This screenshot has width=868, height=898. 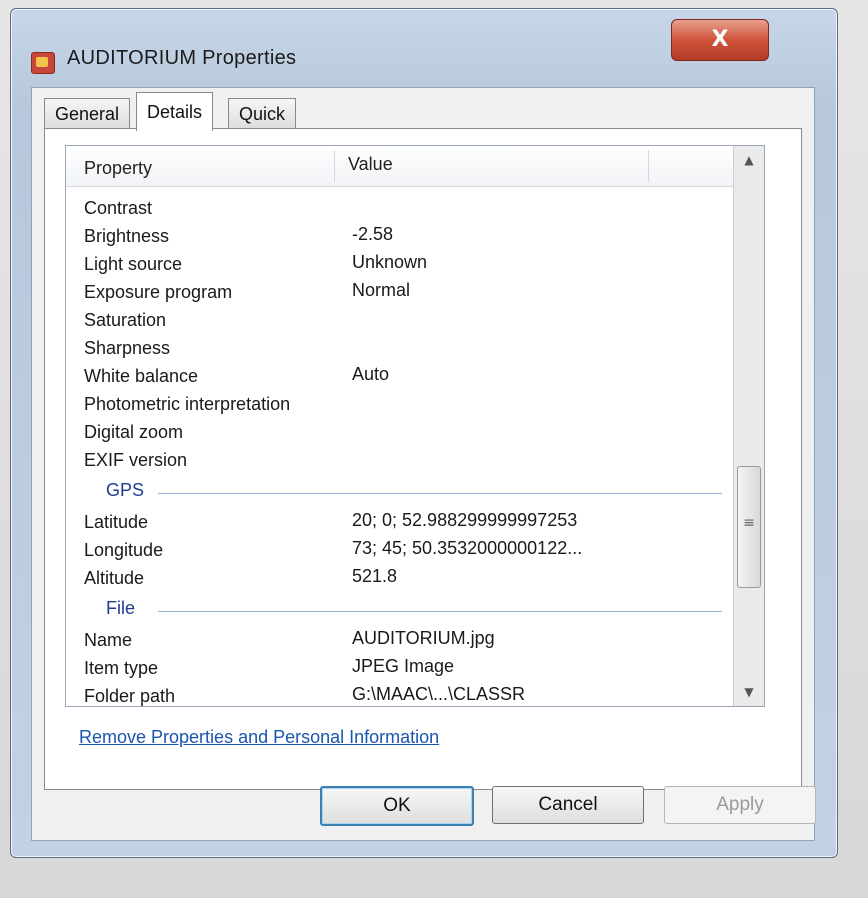 I want to click on property-value: AUDITORIUM.jpg, so click(x=423, y=638).